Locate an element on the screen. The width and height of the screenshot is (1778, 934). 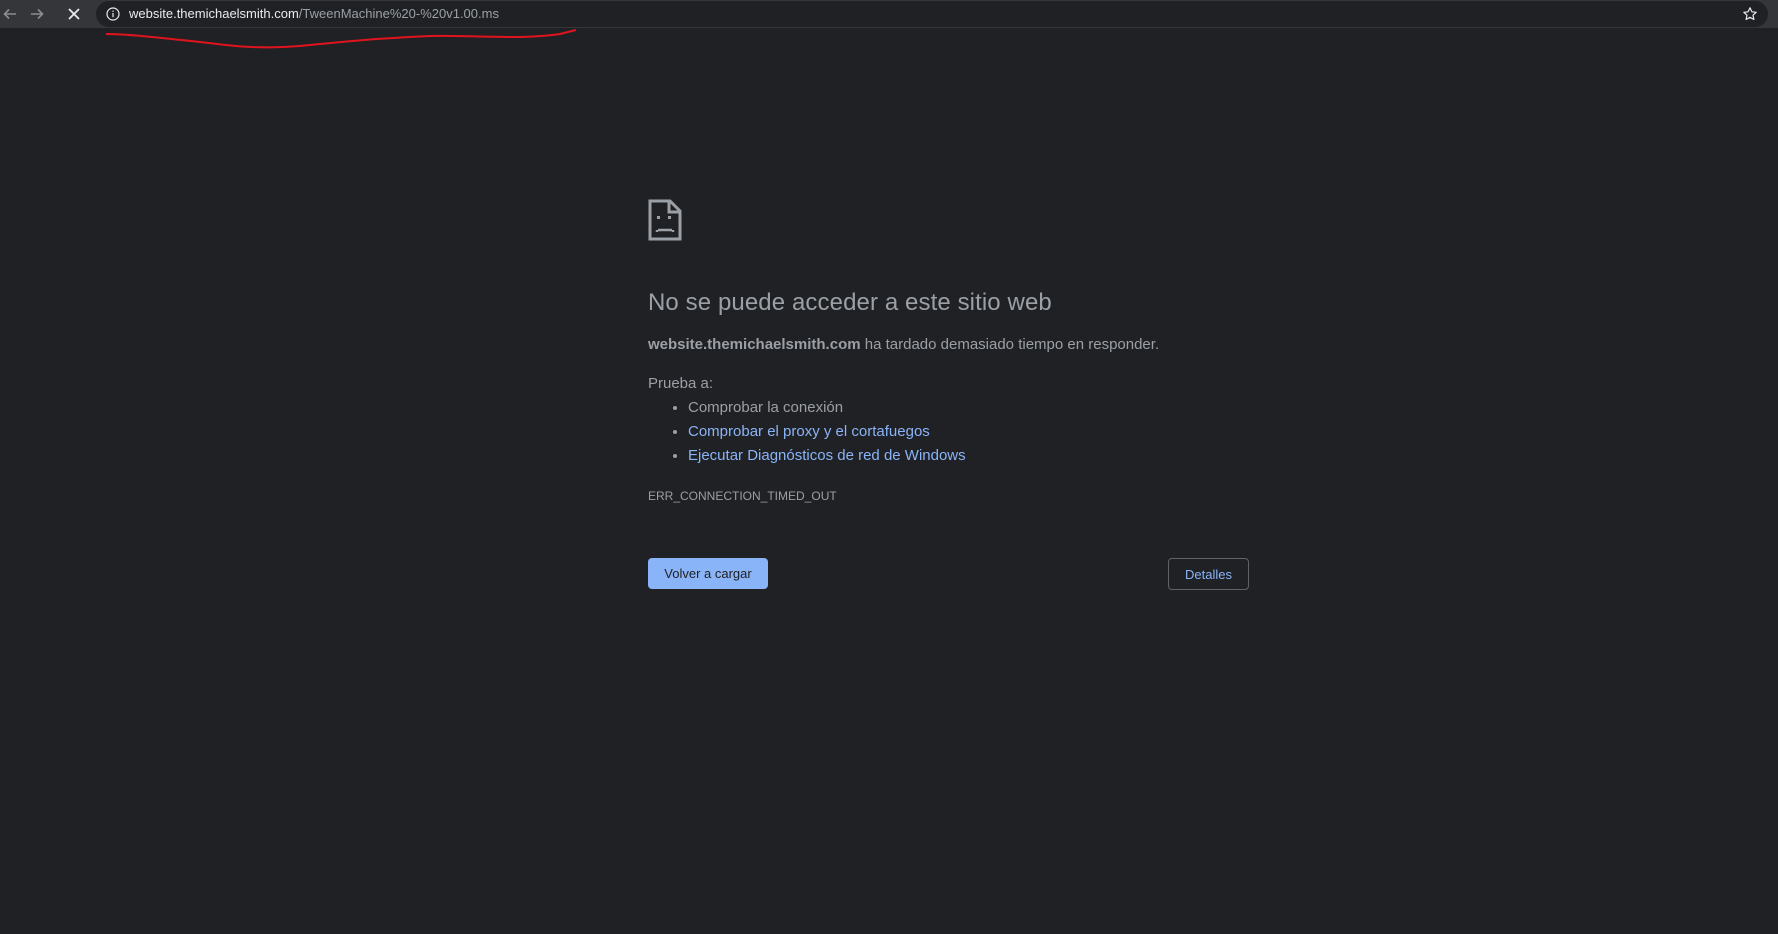
back-arrow-icon is located at coordinates (9, 14).